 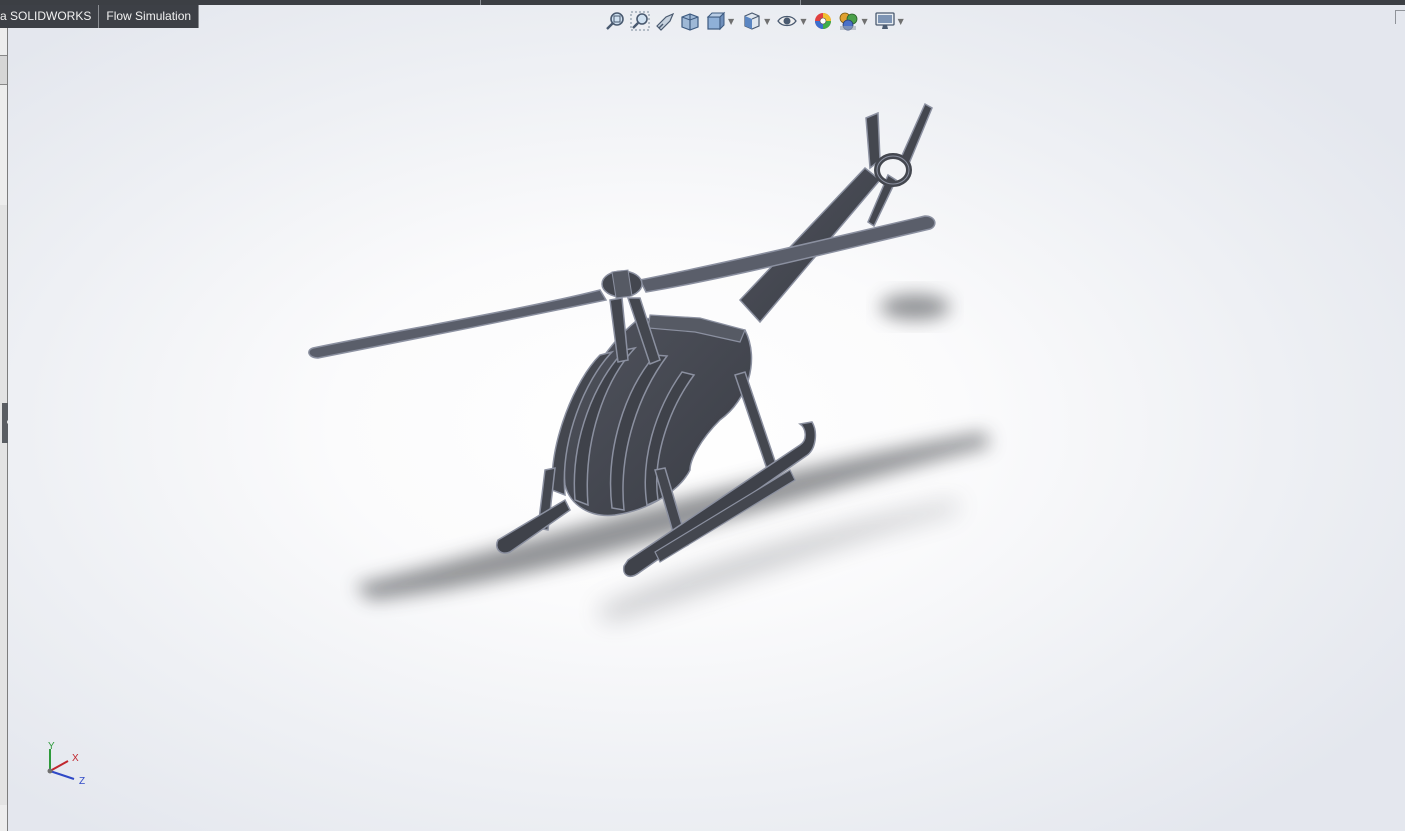 I want to click on dynamic-annotation-views-icon, so click(x=715, y=21).